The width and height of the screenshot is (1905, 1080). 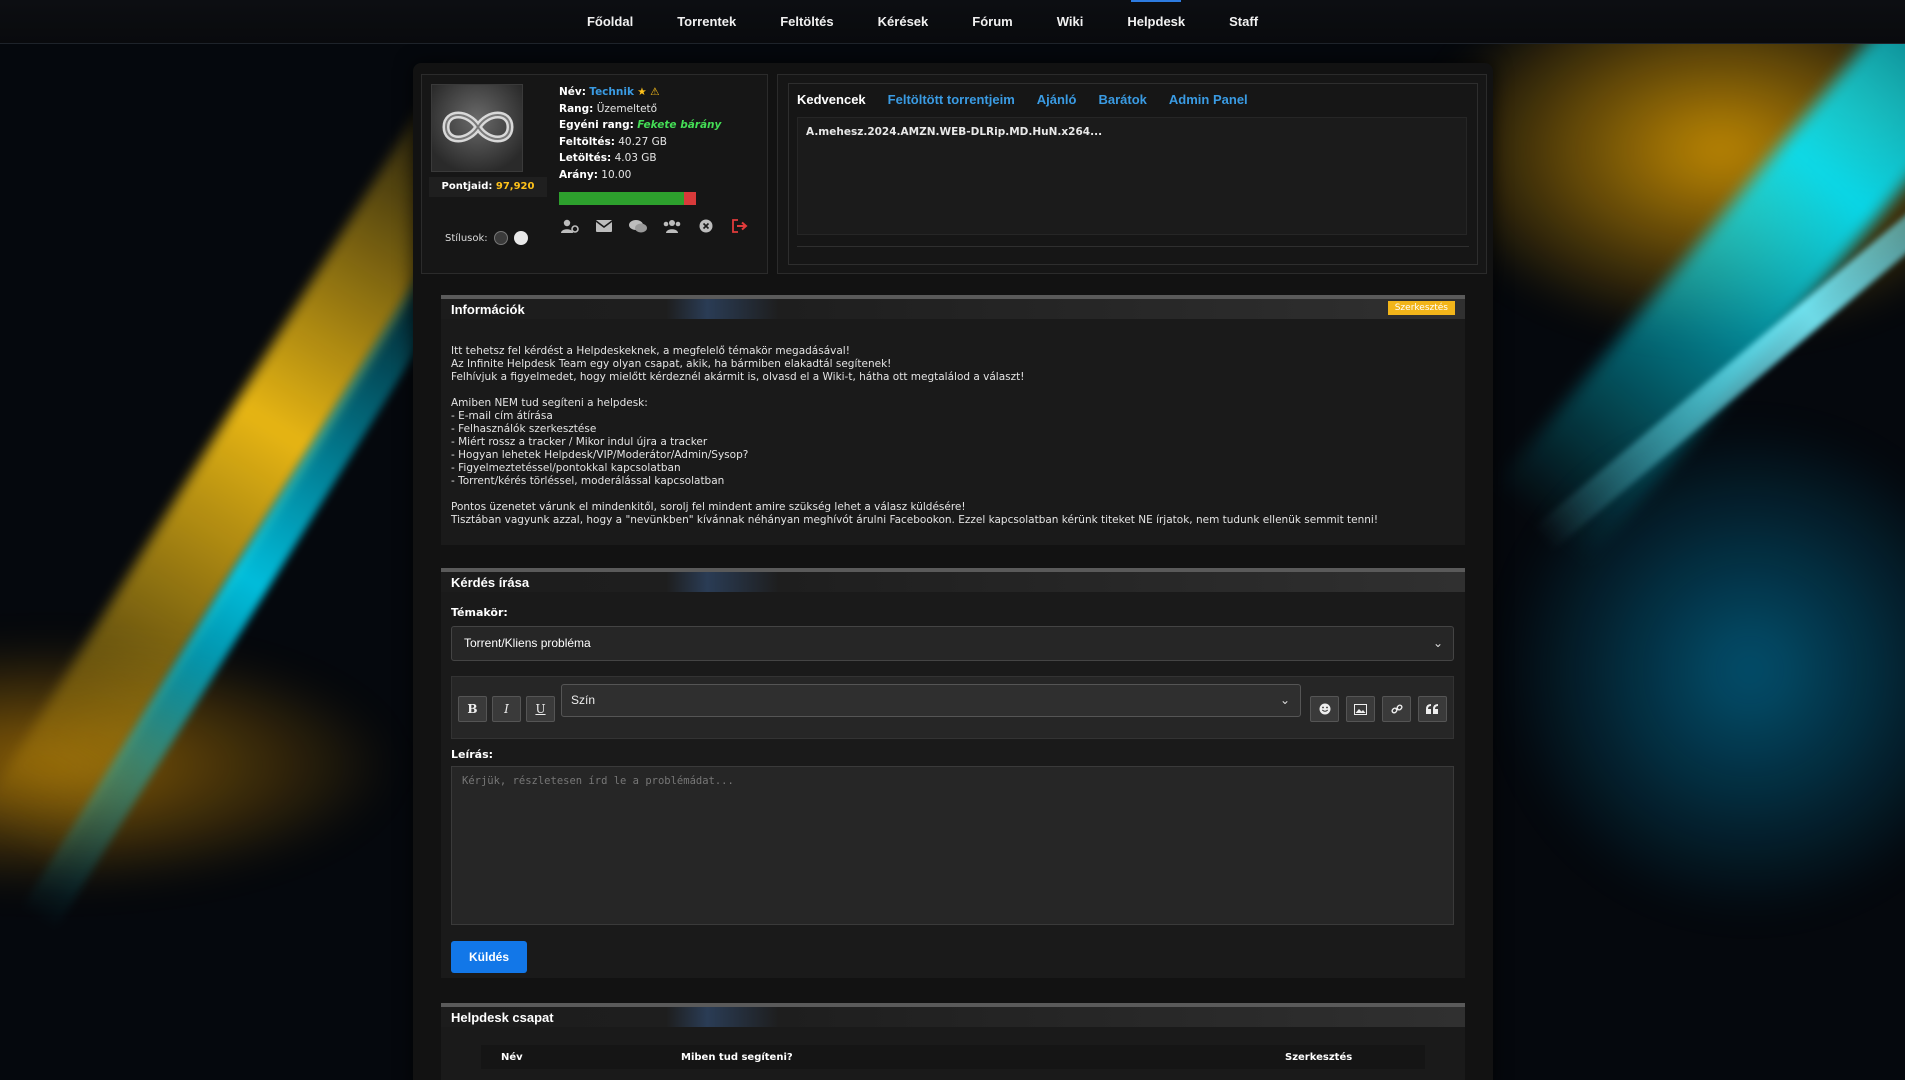 I want to click on infinity-logo, so click(x=478, y=127).